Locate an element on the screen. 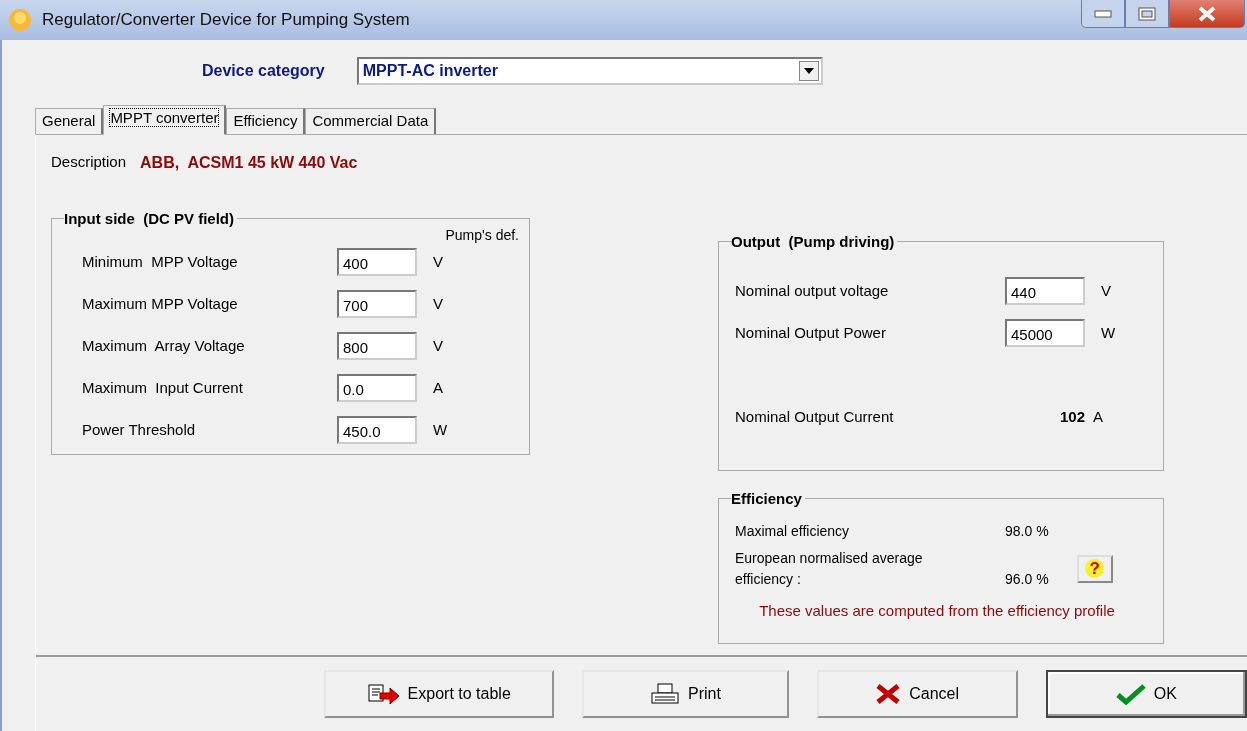 Image resolution: width=1247 pixels, height=731 pixels. field-label: Maximum MPP Voltage is located at coordinates (160, 303).